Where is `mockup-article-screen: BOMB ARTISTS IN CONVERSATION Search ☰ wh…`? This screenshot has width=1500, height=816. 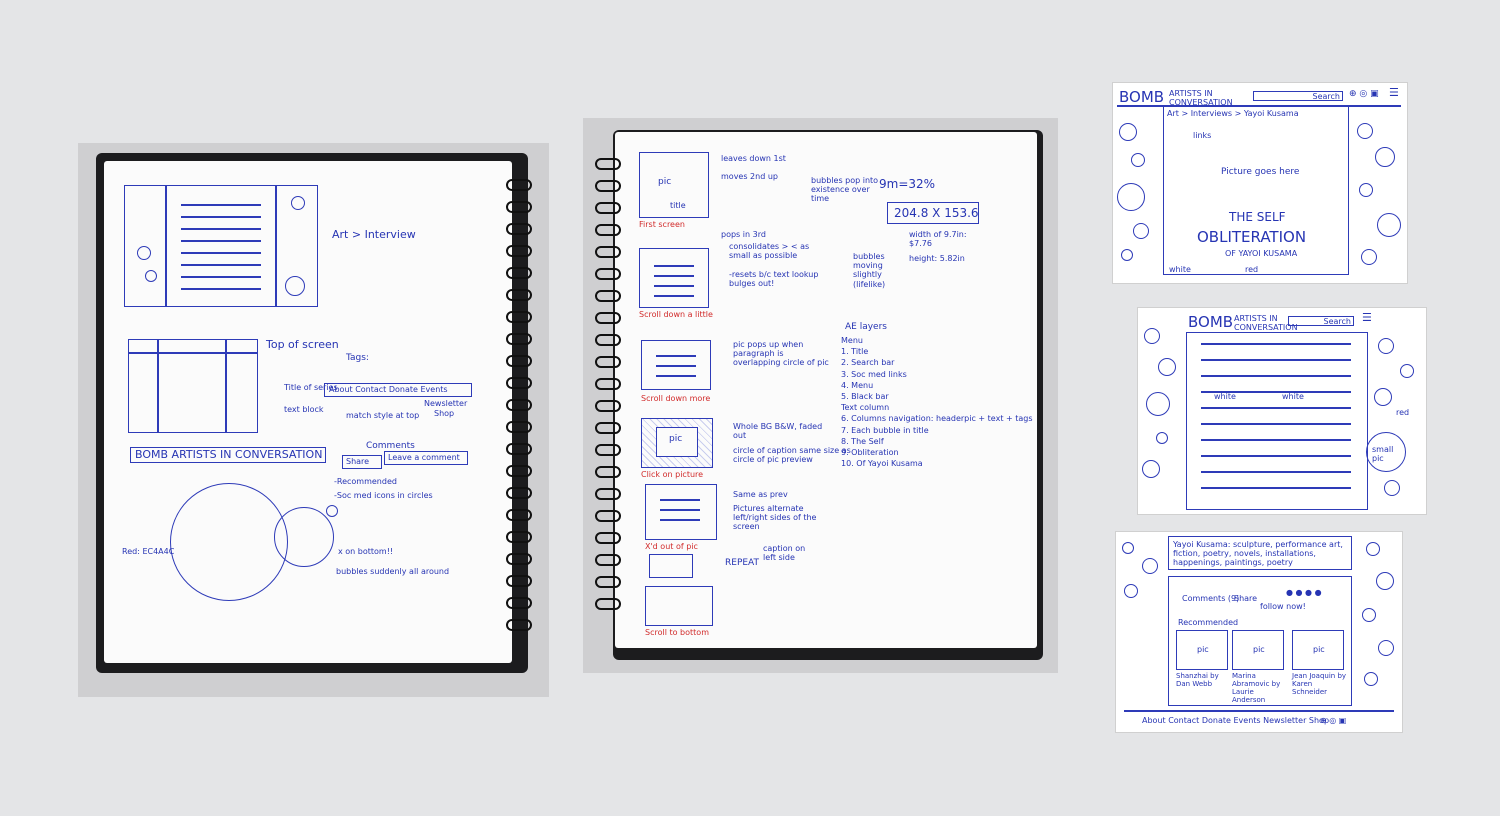
mockup-article-screen: BOMB ARTISTS IN CONVERSATION Search ☰ wh… is located at coordinates (1282, 411).